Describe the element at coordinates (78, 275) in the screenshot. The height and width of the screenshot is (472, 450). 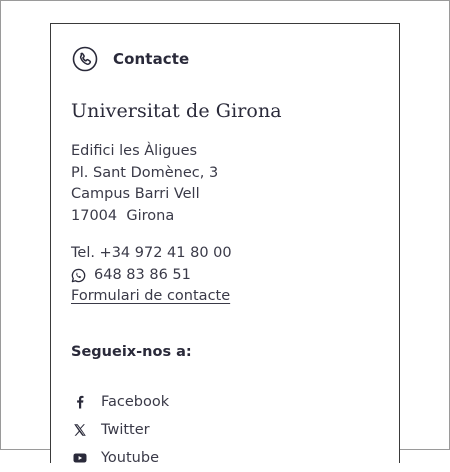
I see `whatsapp-icon` at that location.